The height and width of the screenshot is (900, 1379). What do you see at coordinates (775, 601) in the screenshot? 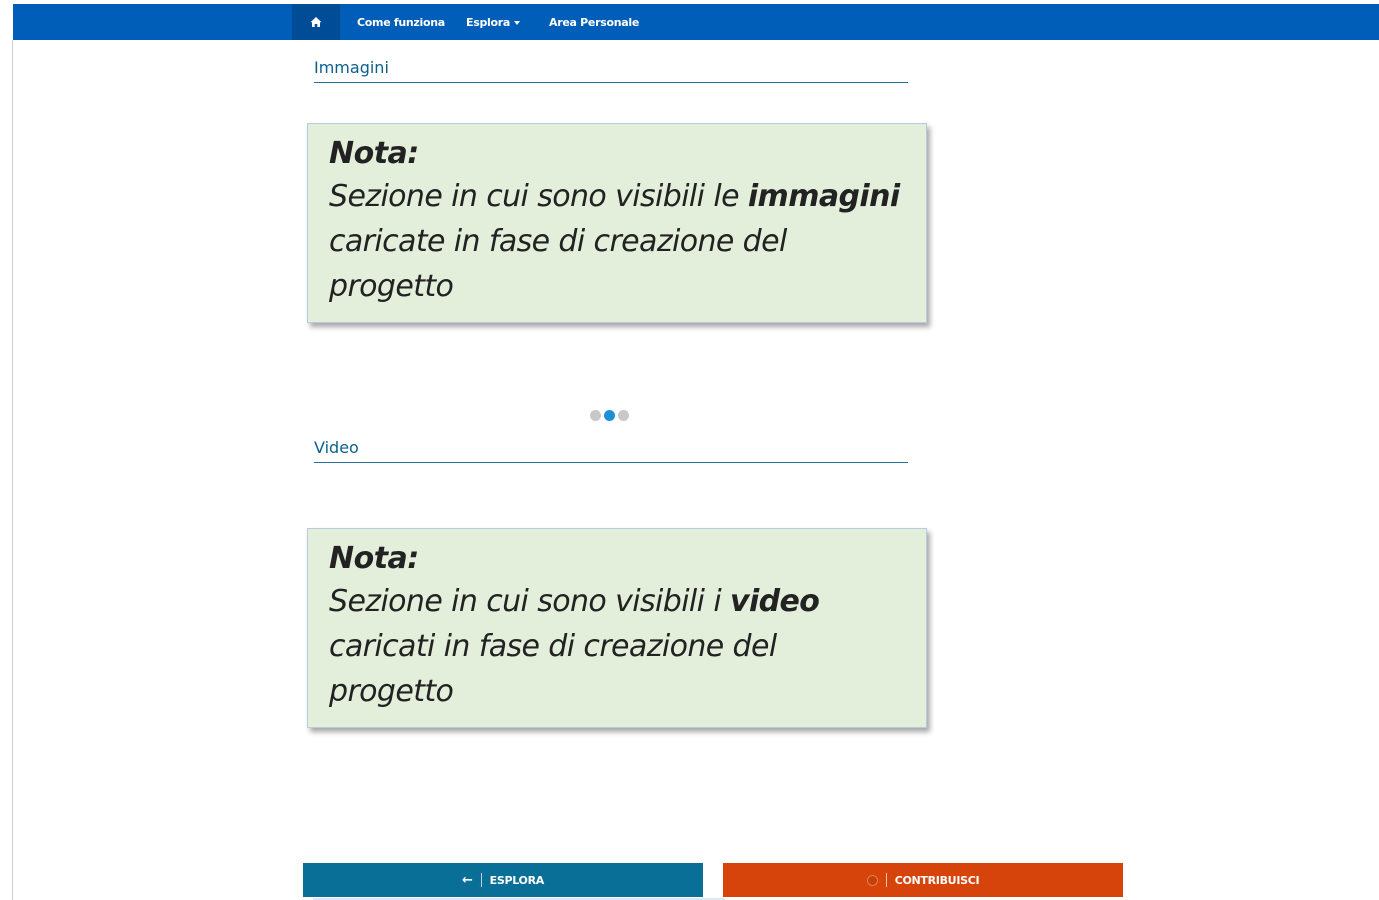
I see `video-note-text-bold: video` at bounding box center [775, 601].